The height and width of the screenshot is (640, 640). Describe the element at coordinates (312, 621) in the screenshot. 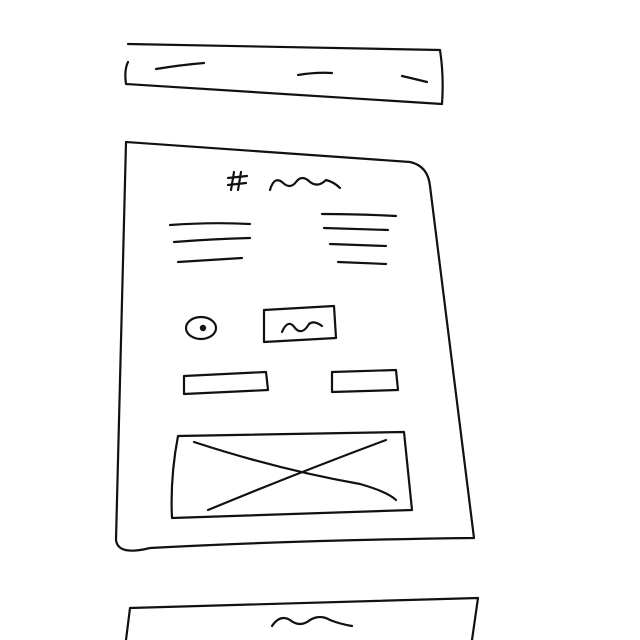

I see `footer-scribble` at that location.